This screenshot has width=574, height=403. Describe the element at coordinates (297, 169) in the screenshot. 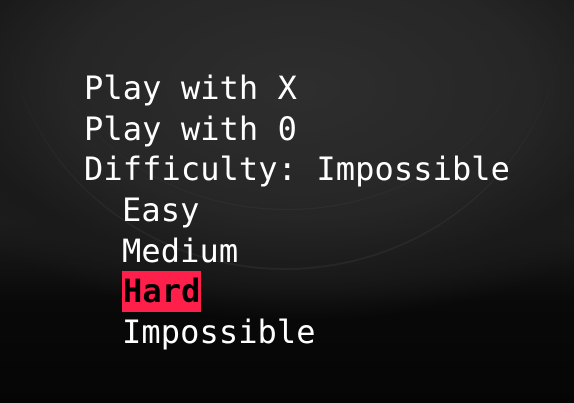

I see `difficulty-option: Difficulty: Impossible` at that location.